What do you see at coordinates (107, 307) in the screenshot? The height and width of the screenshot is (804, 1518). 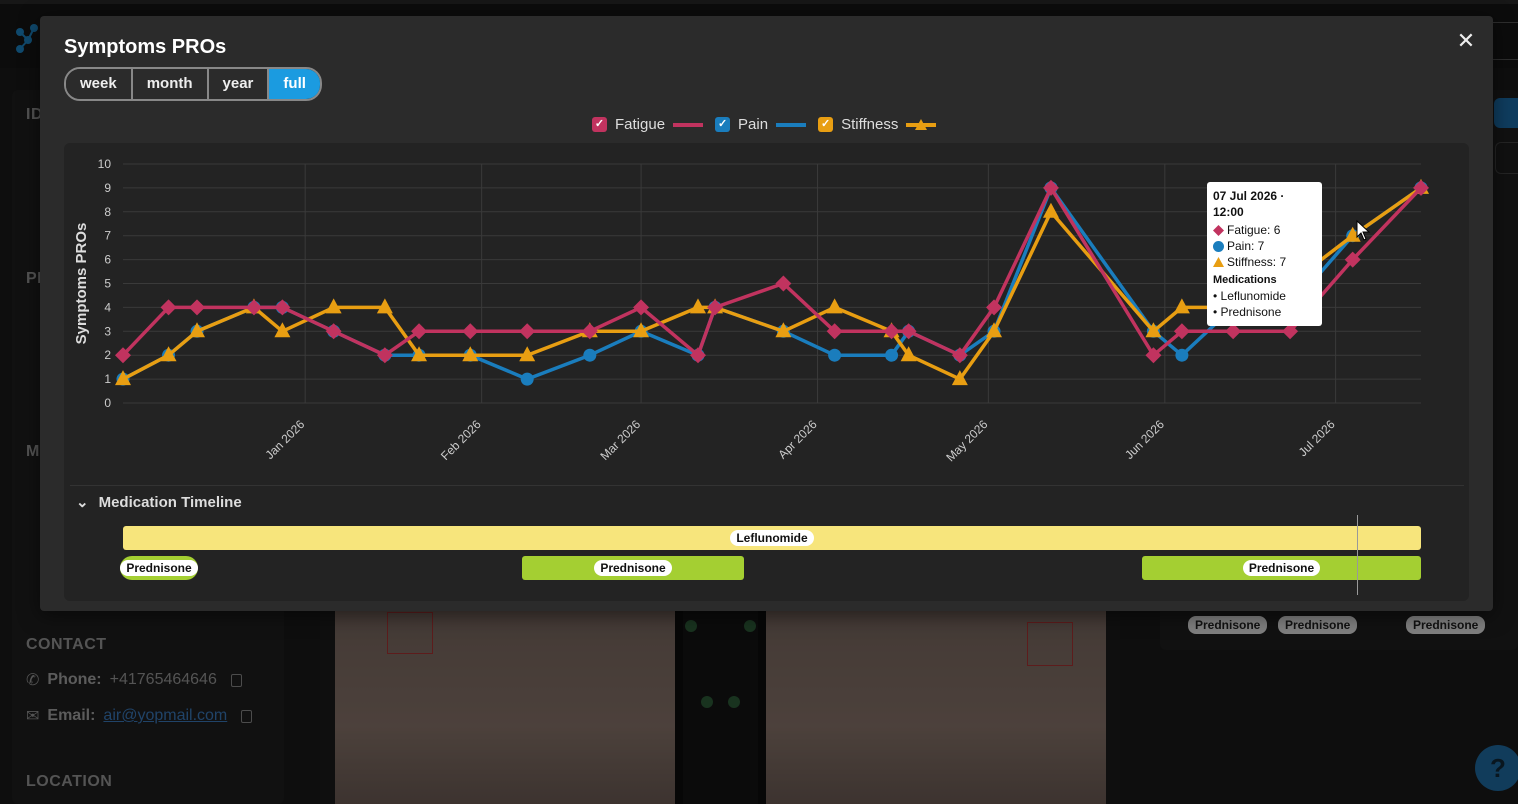 I see `y-tick-label: 4` at bounding box center [107, 307].